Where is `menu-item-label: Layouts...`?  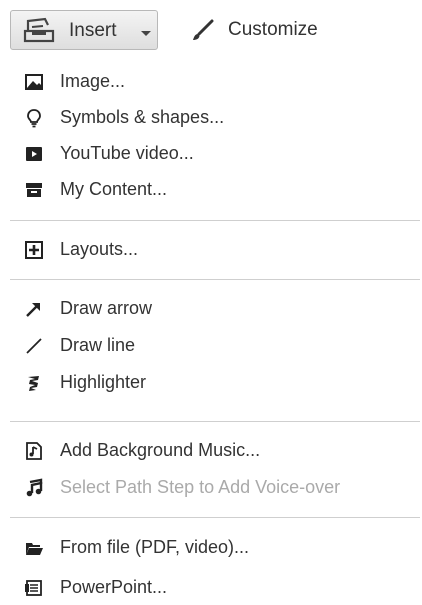 menu-item-label: Layouts... is located at coordinates (99, 249).